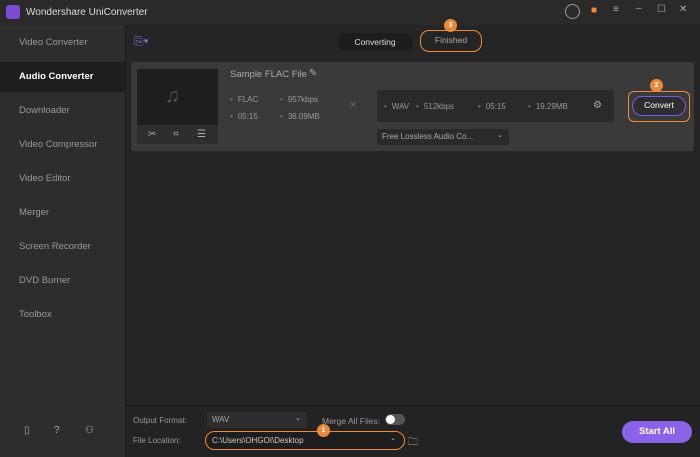 The height and width of the screenshot is (457, 700). Describe the element at coordinates (435, 106) in the screenshot. I see `target-bitrate: 512kbps` at that location.